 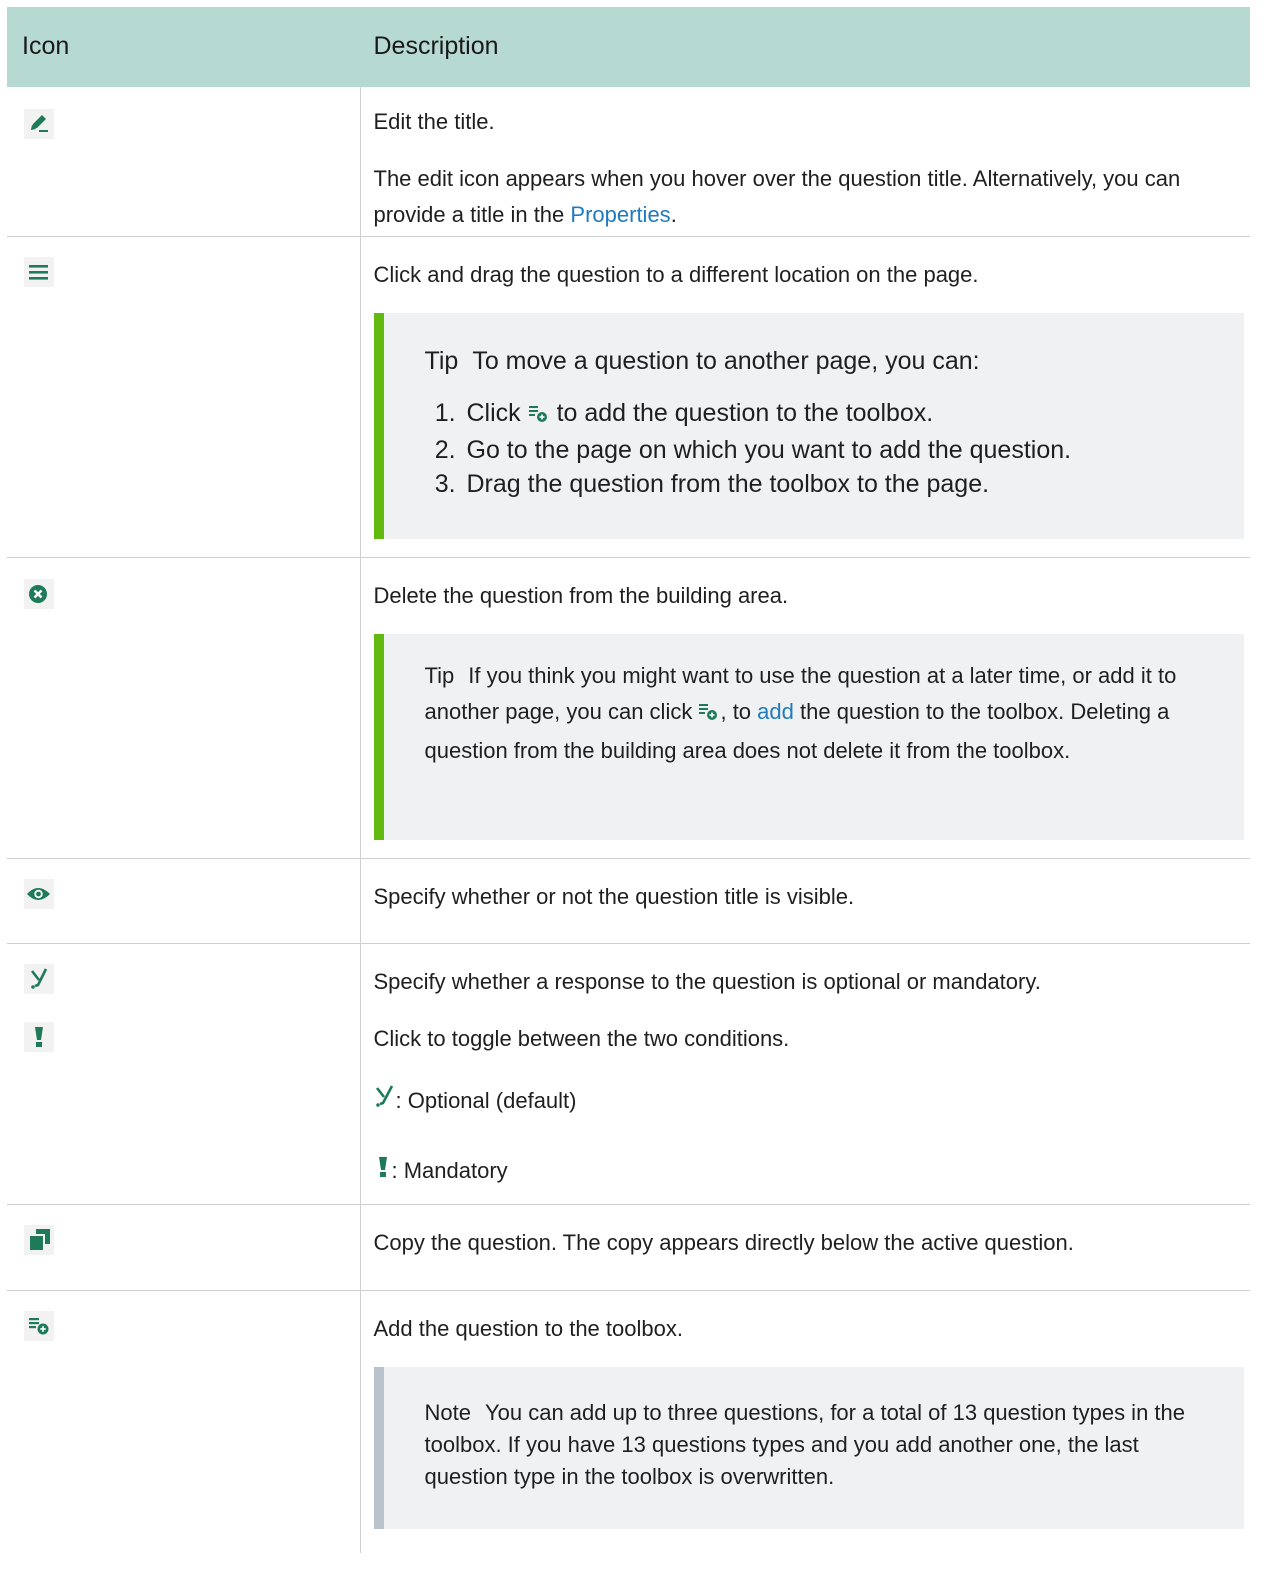 I want to click on add-link: add, so click(x=775, y=711).